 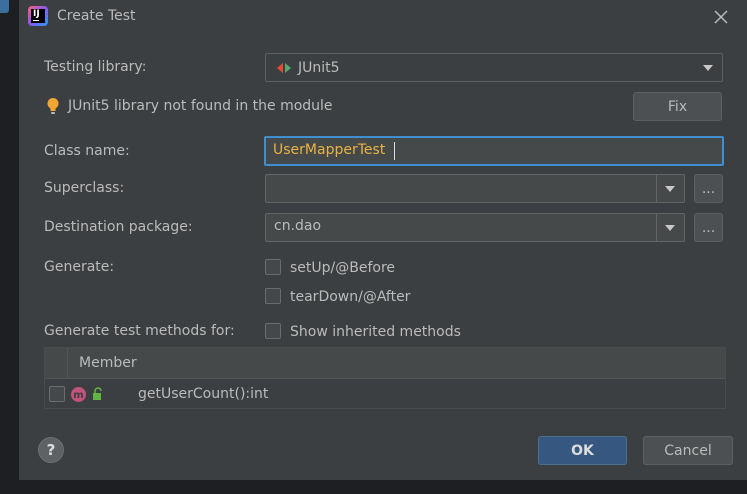 I want to click on close-icon, so click(x=721, y=17).